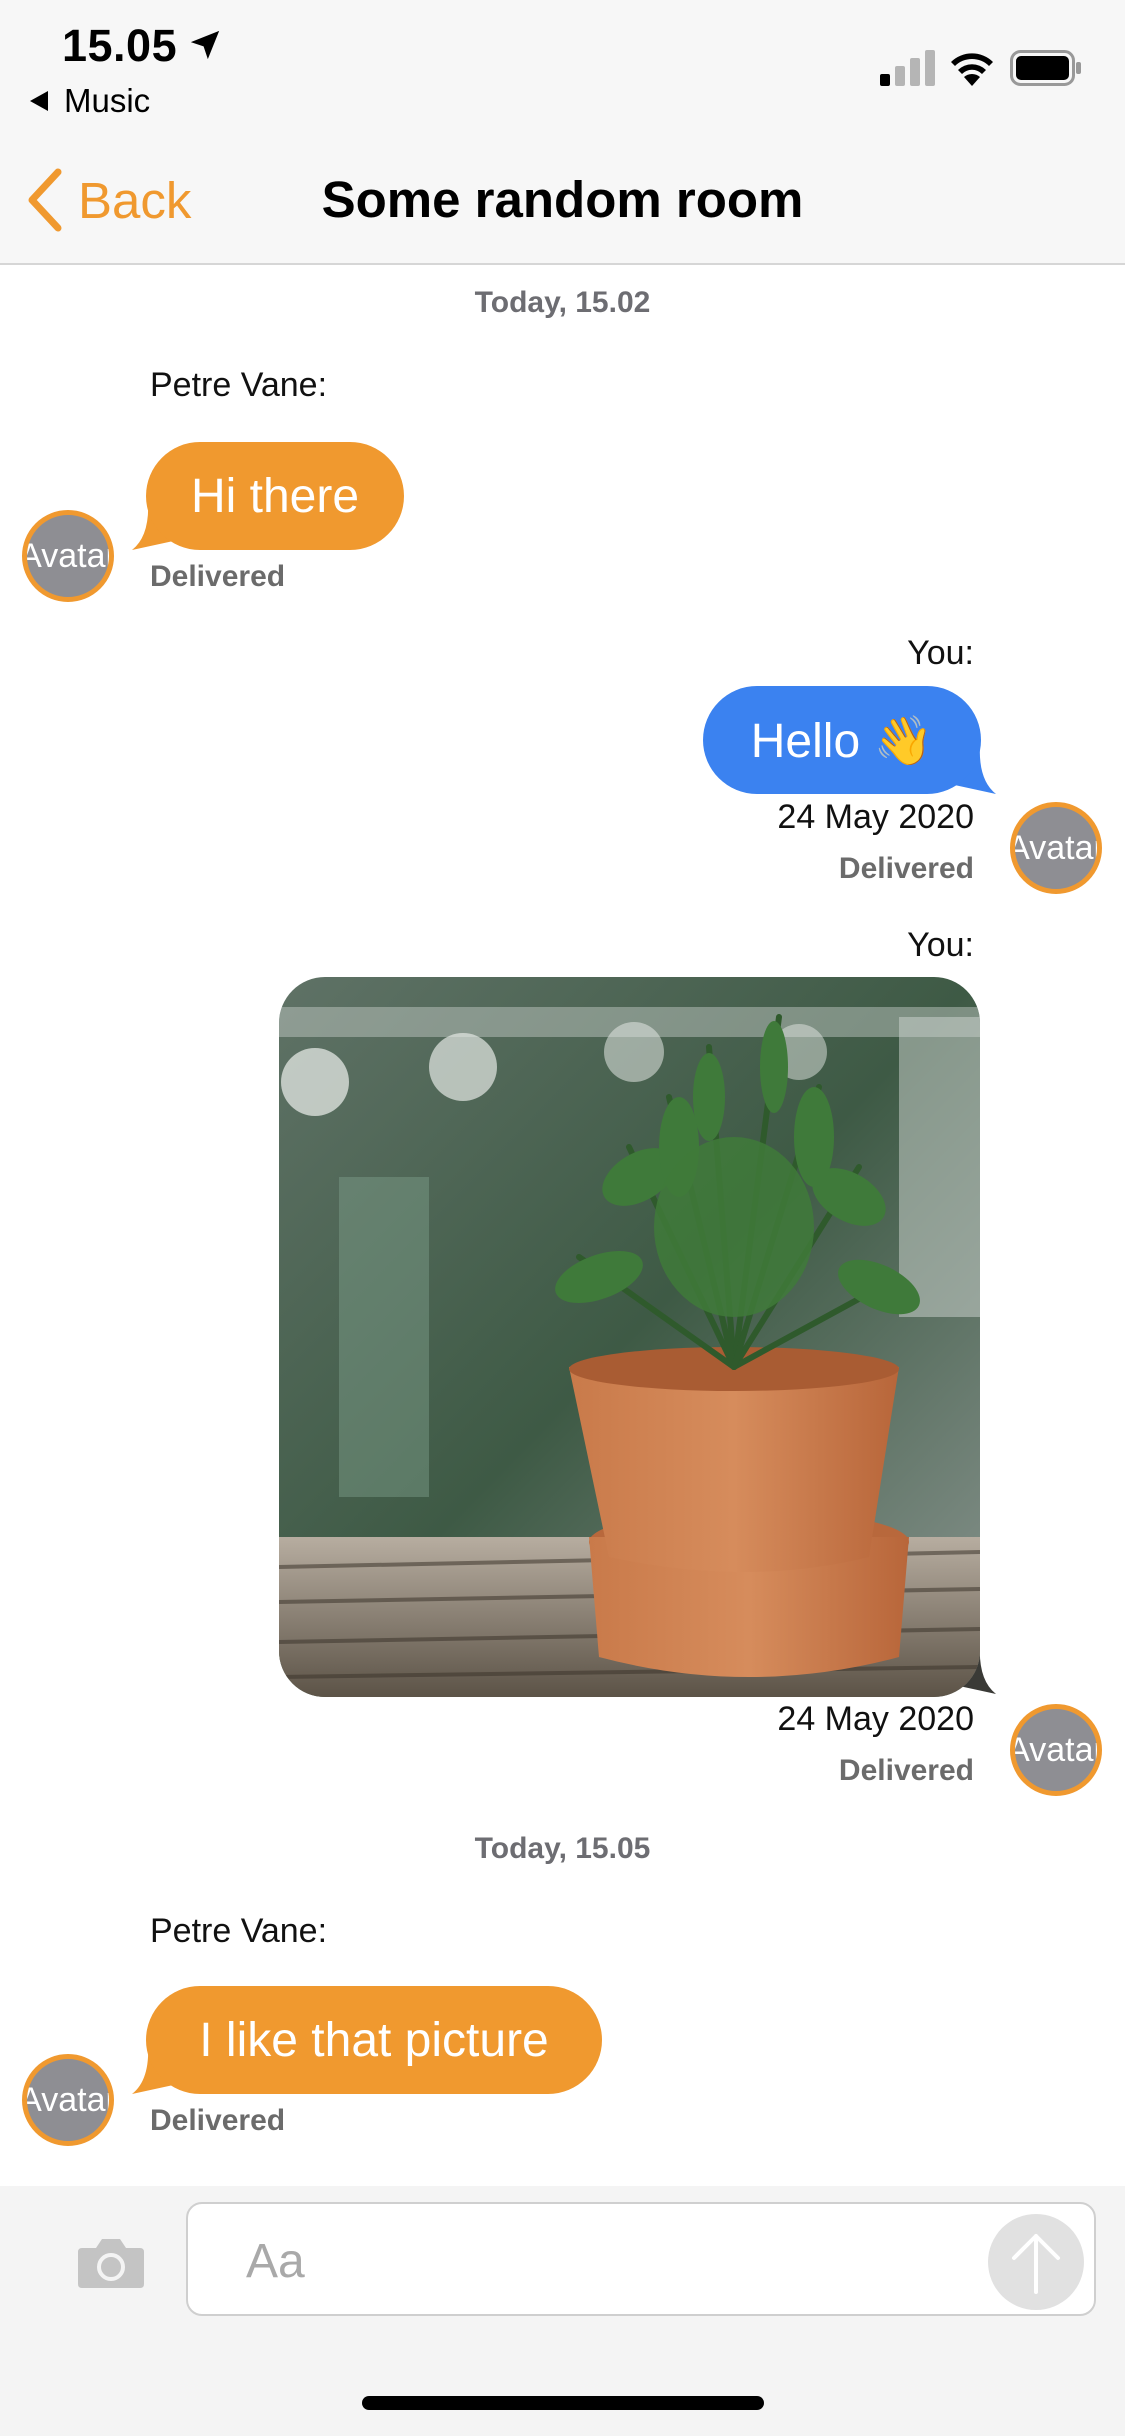 The height and width of the screenshot is (2436, 1125). I want to click on wifi-icon, so click(972, 69).